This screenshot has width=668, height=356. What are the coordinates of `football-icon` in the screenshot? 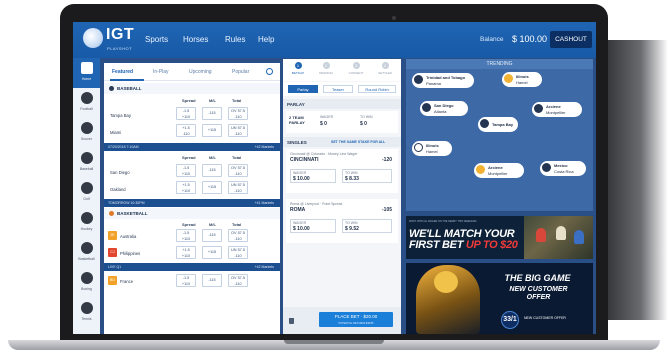 It's located at (86, 98).